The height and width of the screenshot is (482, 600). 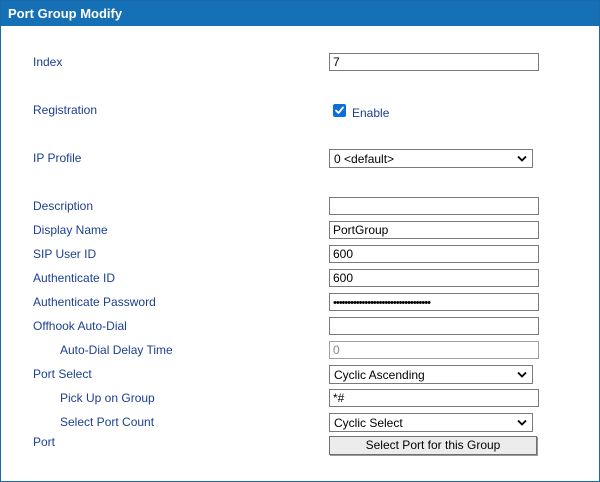 What do you see at coordinates (57, 158) in the screenshot?
I see `ip-profile-label: IP Profile` at bounding box center [57, 158].